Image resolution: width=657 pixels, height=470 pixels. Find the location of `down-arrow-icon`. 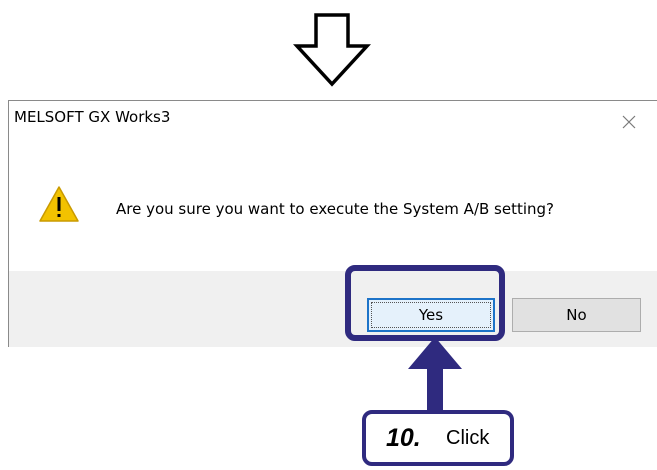

down-arrow-icon is located at coordinates (332, 50).